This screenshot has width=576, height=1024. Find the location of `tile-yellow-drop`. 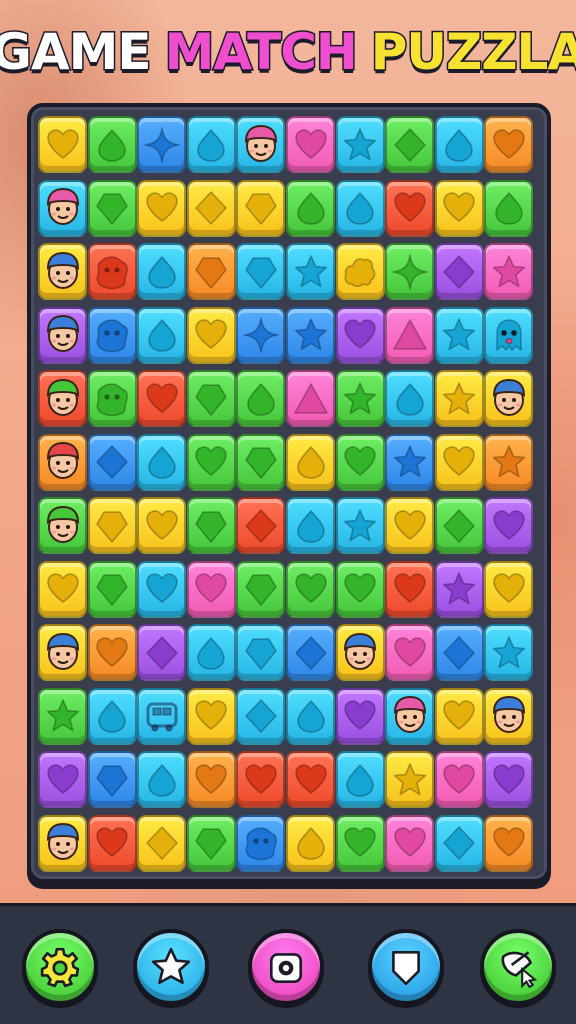

tile-yellow-drop is located at coordinates (310, 462).